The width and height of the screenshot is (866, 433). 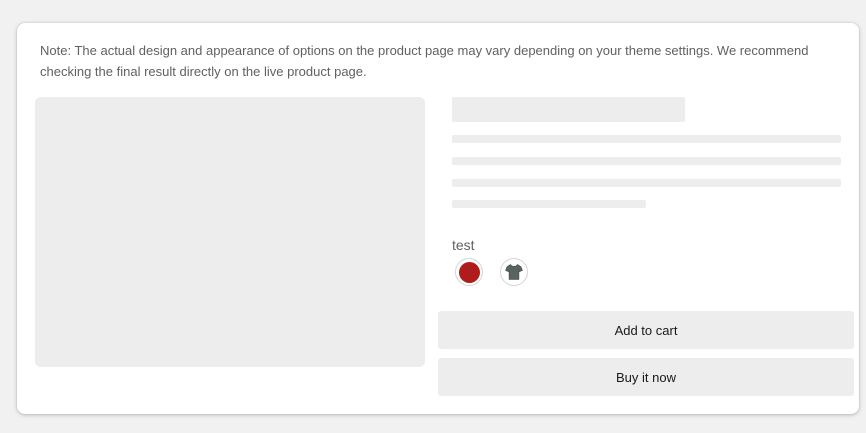 What do you see at coordinates (646, 377) in the screenshot?
I see `buy-it-now-button: Buy it now` at bounding box center [646, 377].